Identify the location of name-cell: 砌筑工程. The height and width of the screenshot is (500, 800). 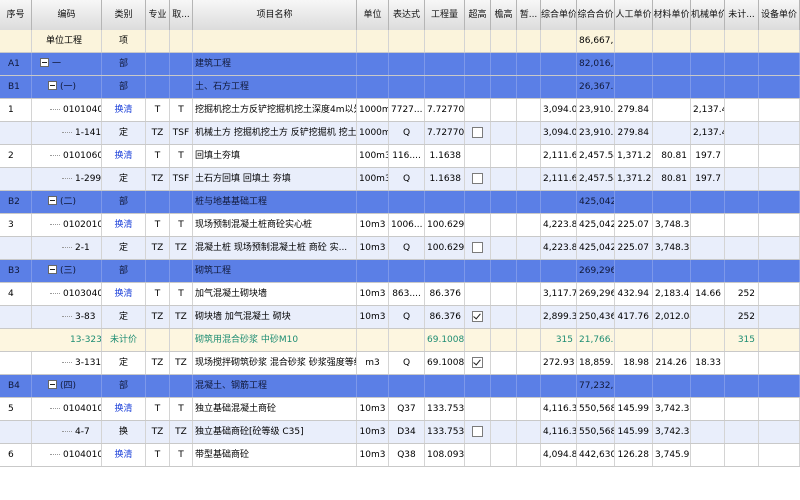
(275, 271).